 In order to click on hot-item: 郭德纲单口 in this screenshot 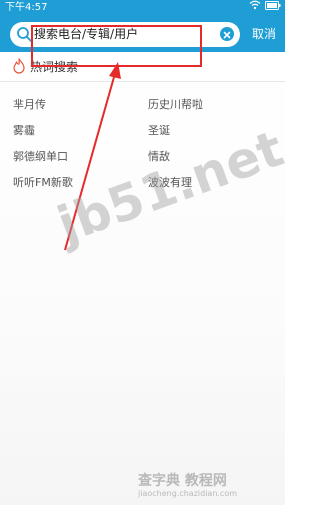, I will do `click(40, 157)`.